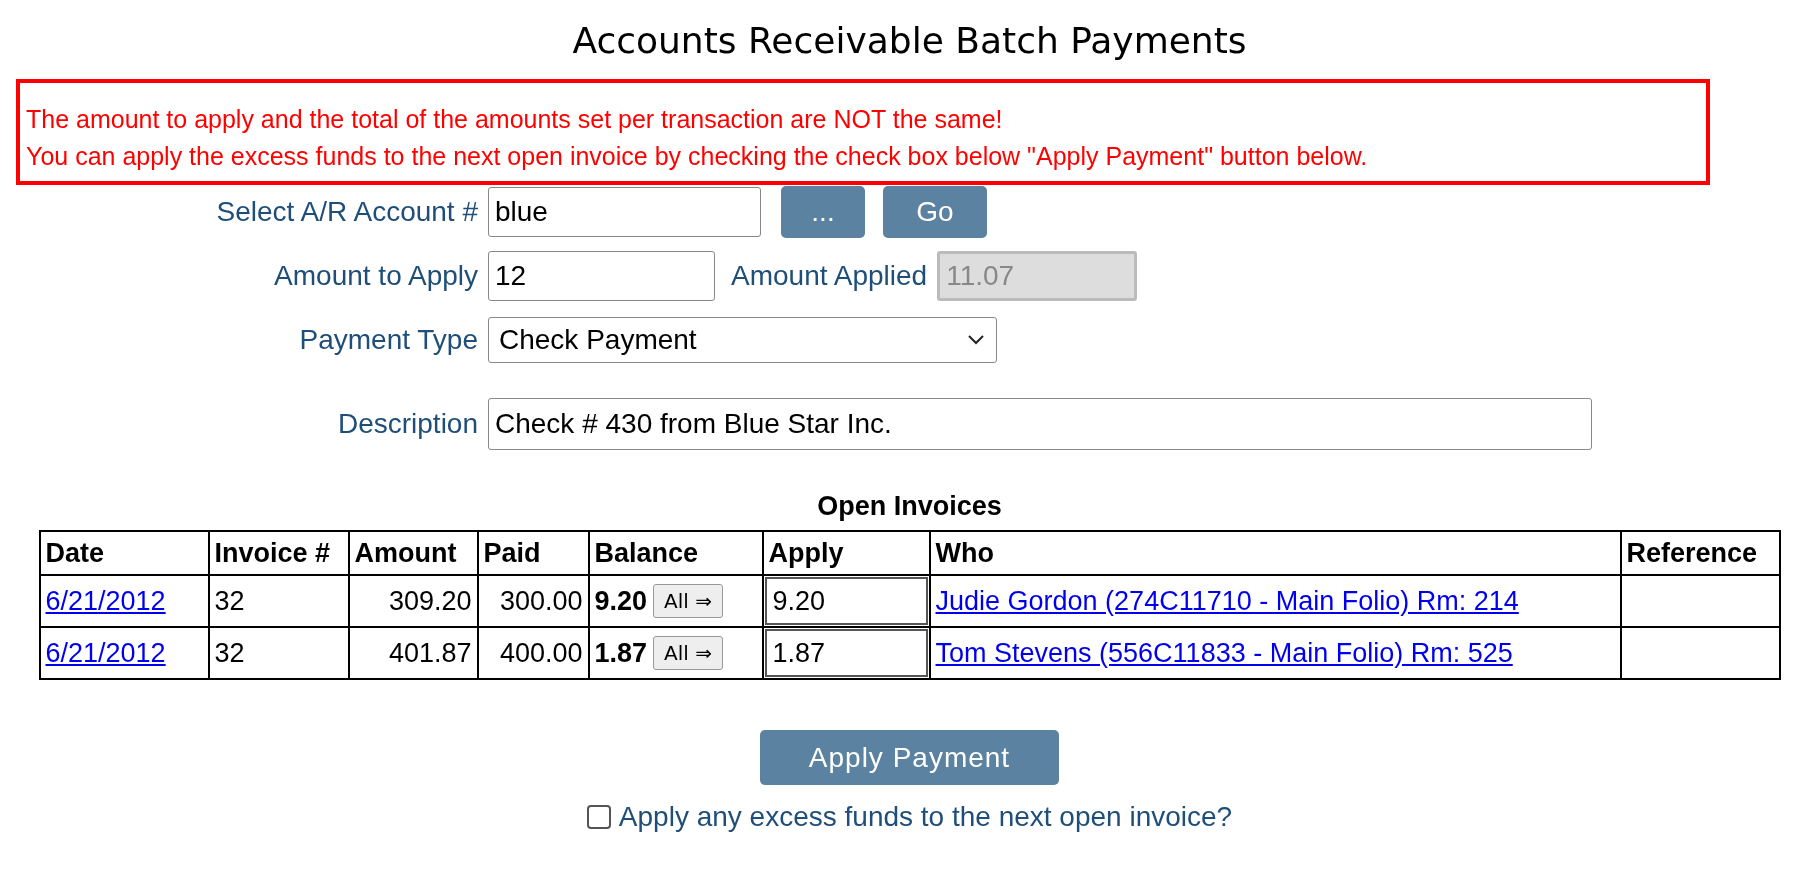 This screenshot has width=1819, height=894. I want to click on apply-amount-input: 1.87, so click(846, 653).